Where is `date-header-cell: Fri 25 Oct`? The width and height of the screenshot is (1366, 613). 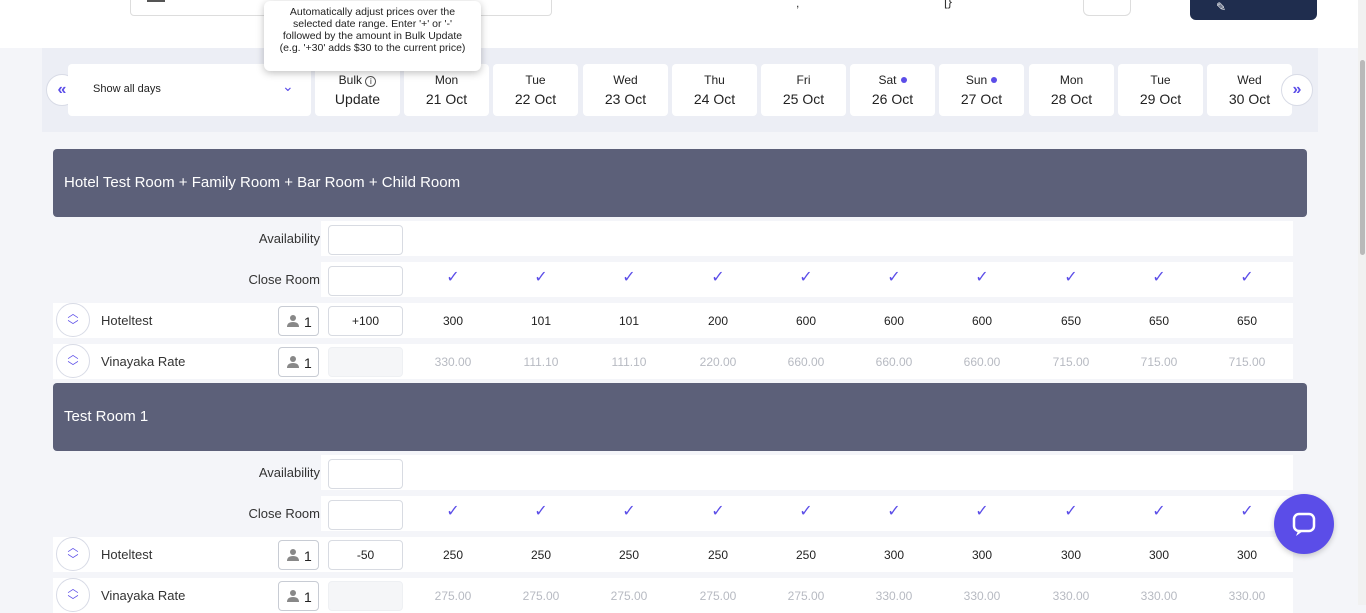 date-header-cell: Fri 25 Oct is located at coordinates (803, 90).